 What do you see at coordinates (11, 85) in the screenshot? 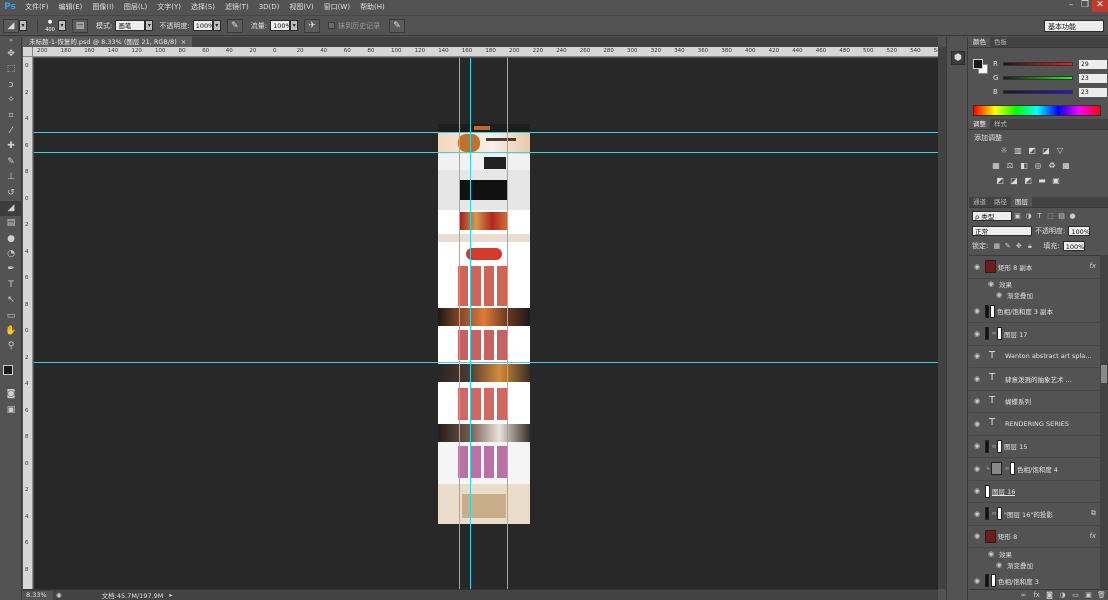
I see `lasso-tool-icon: ↄ` at bounding box center [11, 85].